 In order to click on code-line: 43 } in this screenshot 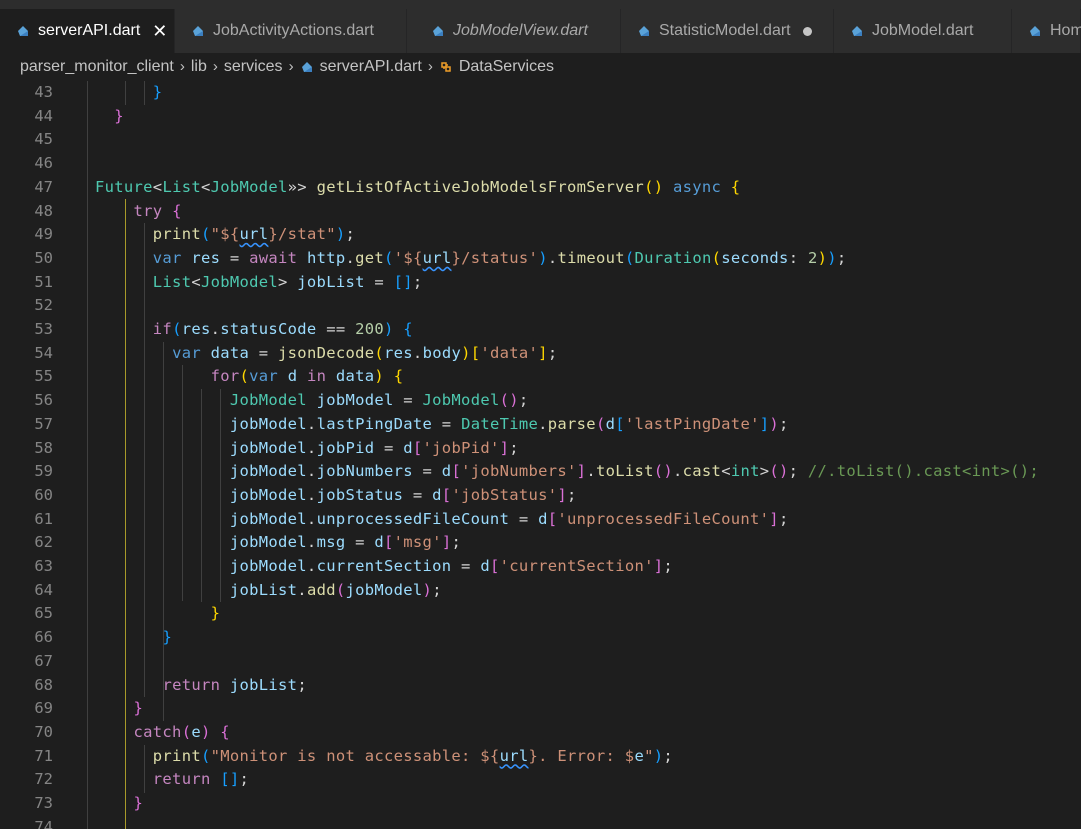, I will do `click(540, 93)`.